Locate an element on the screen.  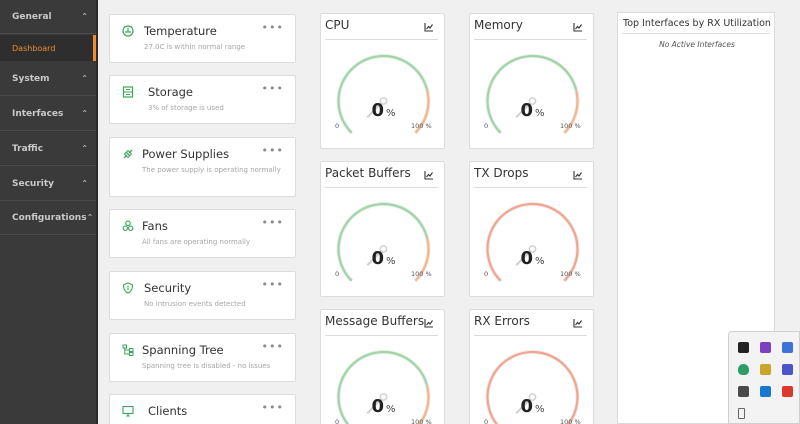
storage-icon is located at coordinates (128, 92).